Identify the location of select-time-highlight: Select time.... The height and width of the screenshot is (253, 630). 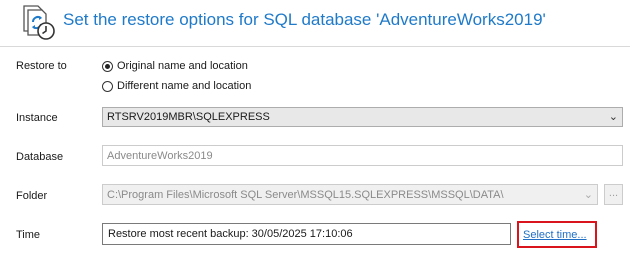
(557, 234).